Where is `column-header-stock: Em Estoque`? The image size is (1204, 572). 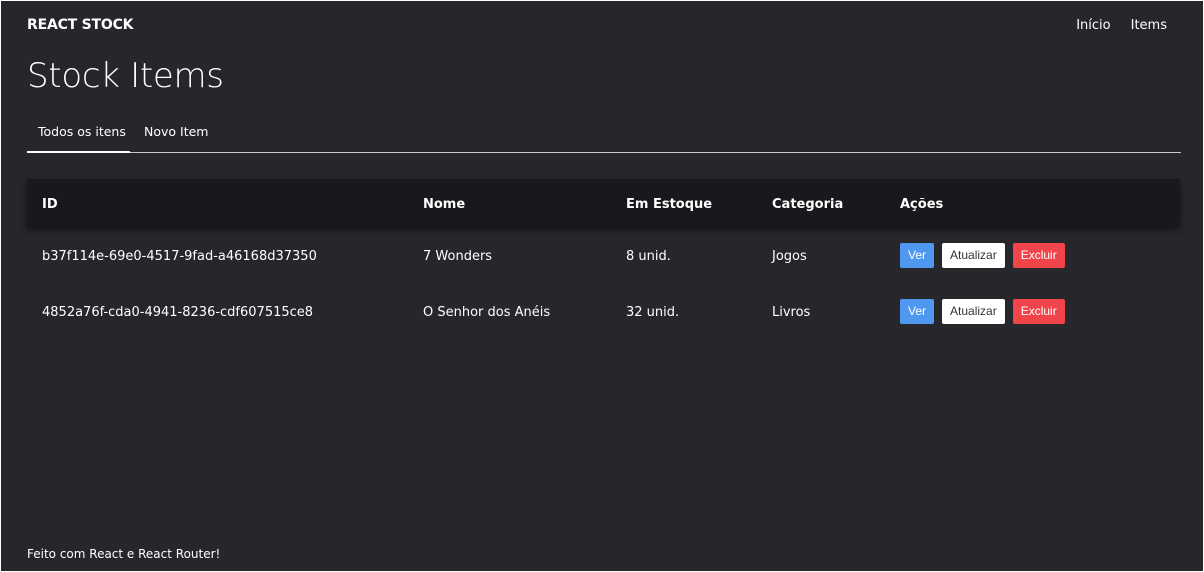 column-header-stock: Em Estoque is located at coordinates (669, 204).